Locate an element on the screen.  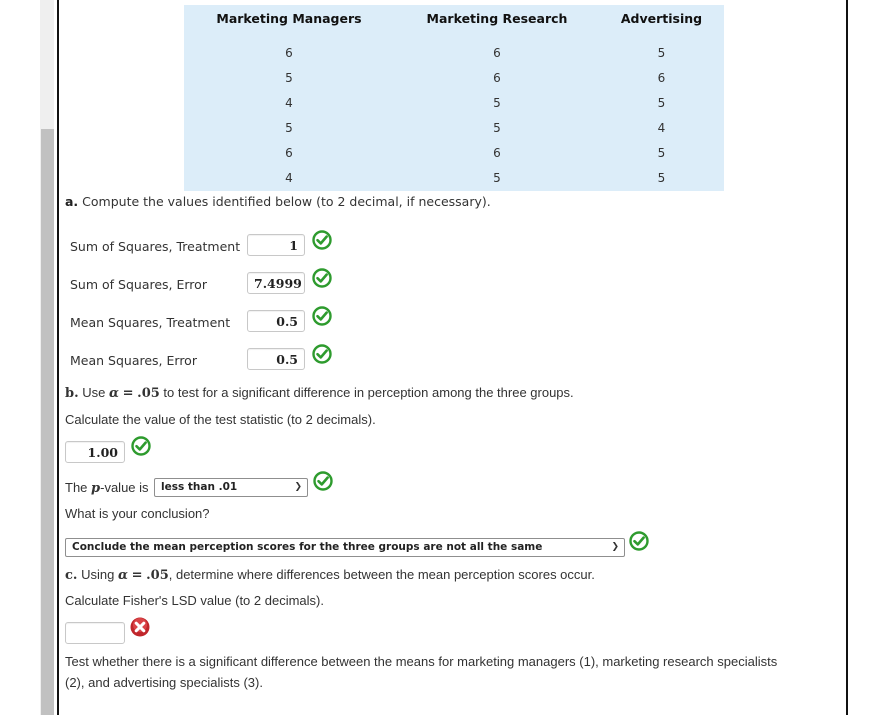
column-header: Marketing Managers is located at coordinates (289, 18).